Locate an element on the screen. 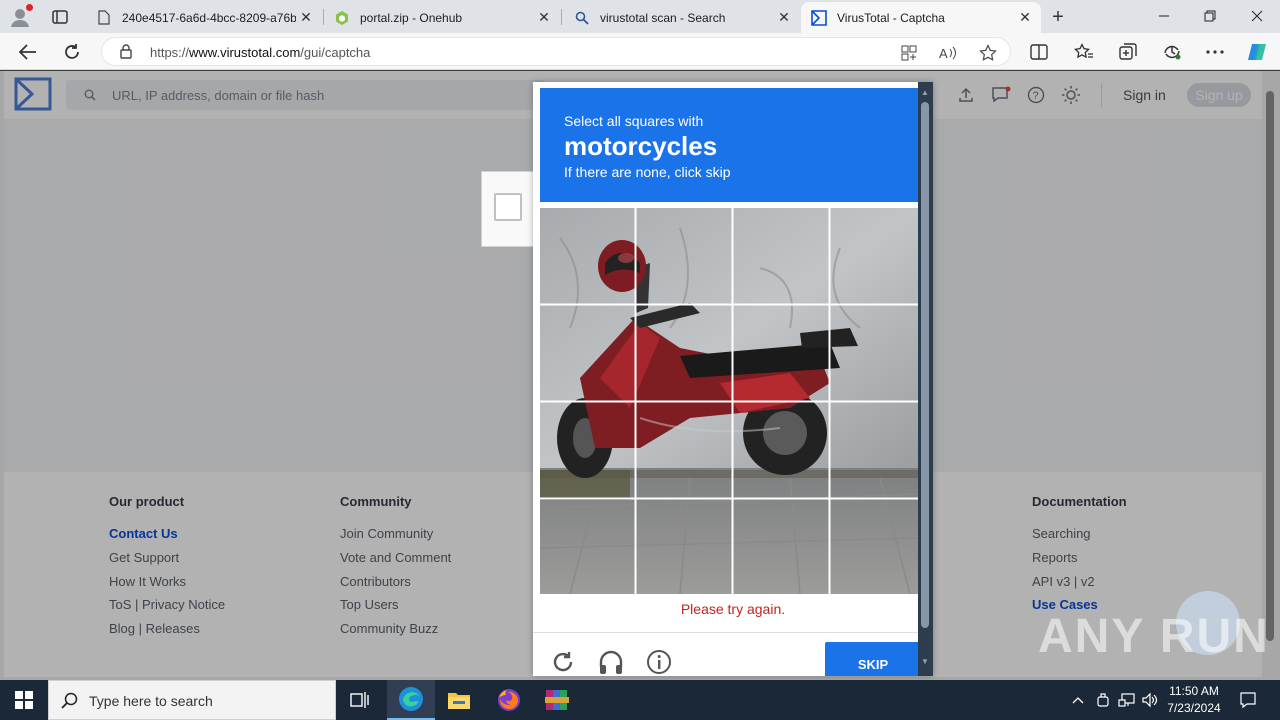 Image resolution: width=1280 pixels, height=720 pixels. split-screen-icon is located at coordinates (1039, 52).